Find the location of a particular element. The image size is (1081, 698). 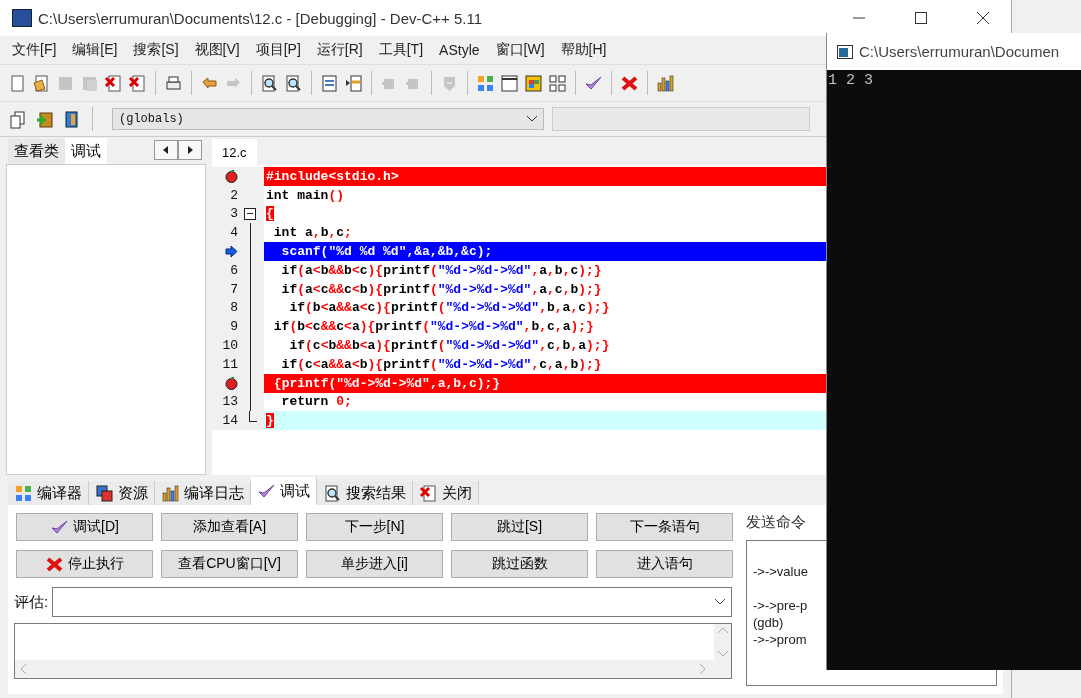

output-line: ->->prom is located at coordinates (780, 639).